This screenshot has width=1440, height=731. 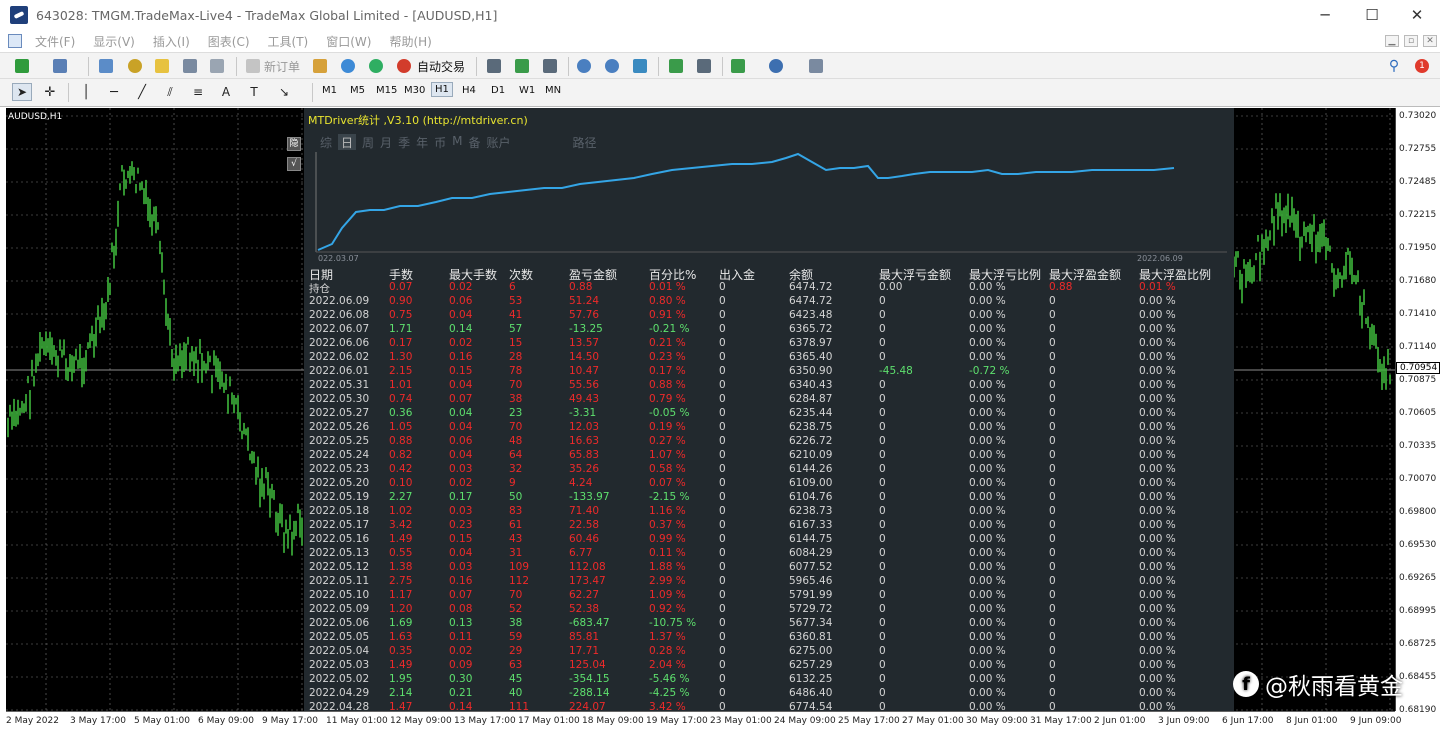 What do you see at coordinates (320, 66) in the screenshot?
I see `metaeditor-button` at bounding box center [320, 66].